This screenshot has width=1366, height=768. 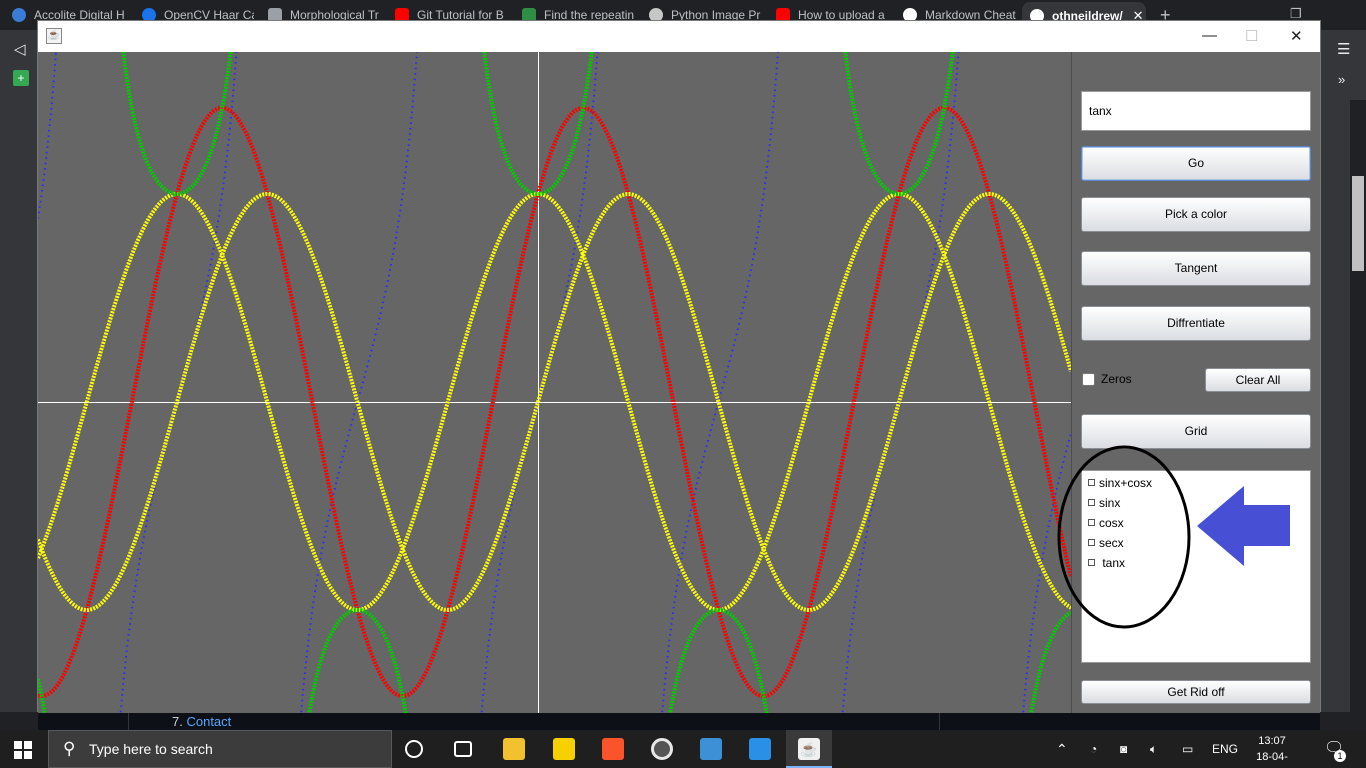 What do you see at coordinates (1296, 36) in the screenshot?
I see `close-icon: ✕` at bounding box center [1296, 36].